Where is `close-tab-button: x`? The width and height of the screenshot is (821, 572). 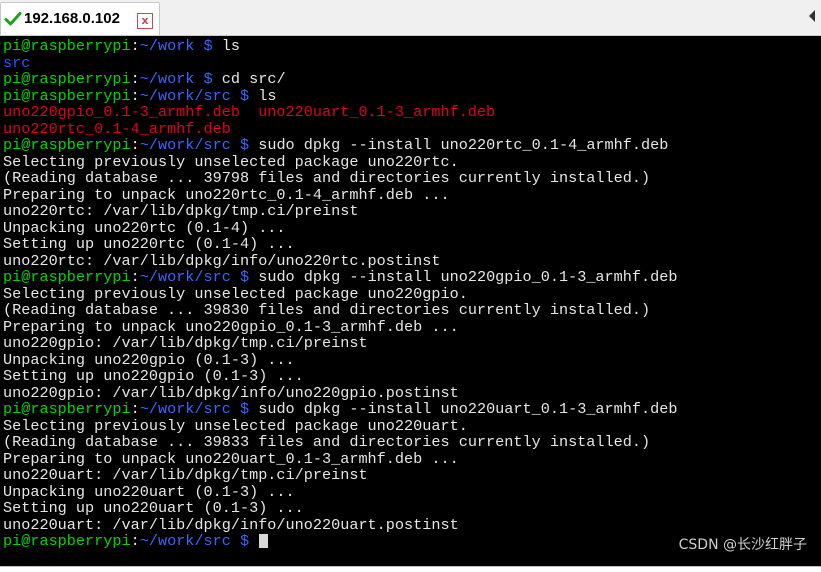
close-tab-button: x is located at coordinates (145, 21).